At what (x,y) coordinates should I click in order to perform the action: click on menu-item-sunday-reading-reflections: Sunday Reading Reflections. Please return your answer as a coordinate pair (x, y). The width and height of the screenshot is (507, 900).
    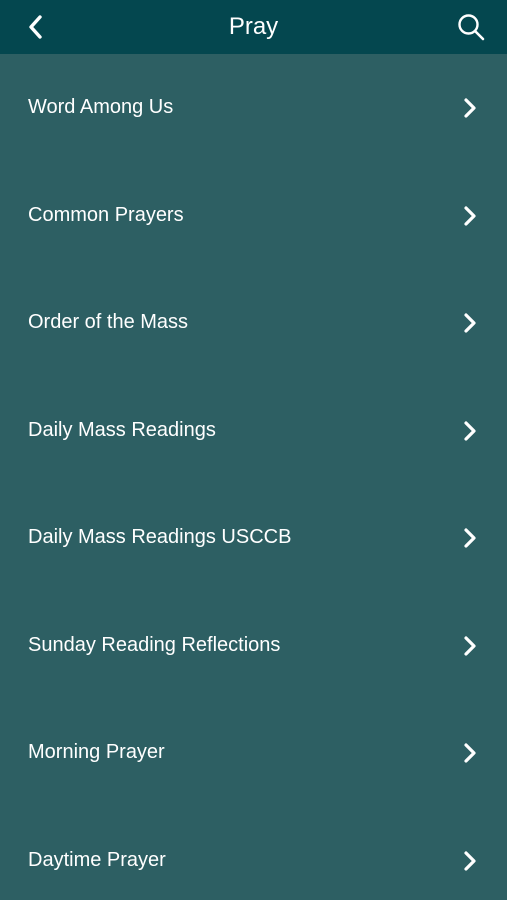
    Looking at the image, I should click on (253, 646).